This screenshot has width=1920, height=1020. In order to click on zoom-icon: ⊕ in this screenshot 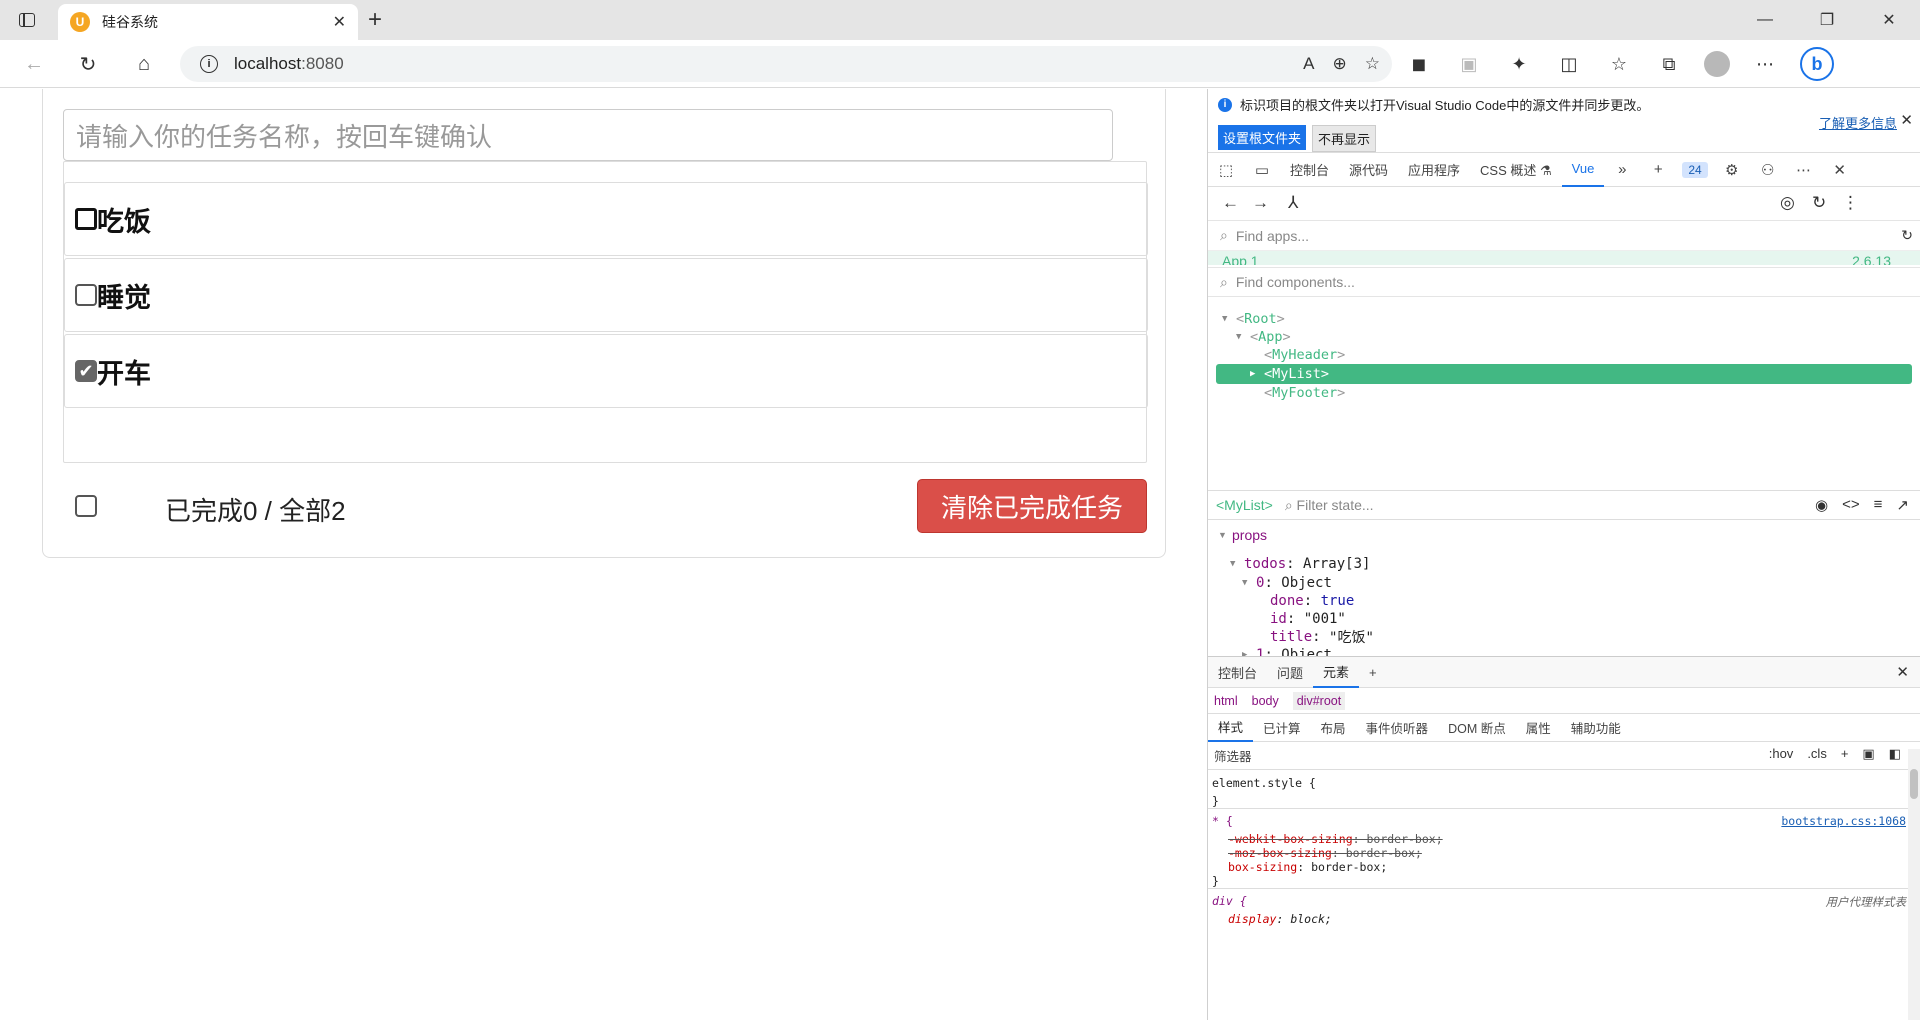, I will do `click(1340, 64)`.